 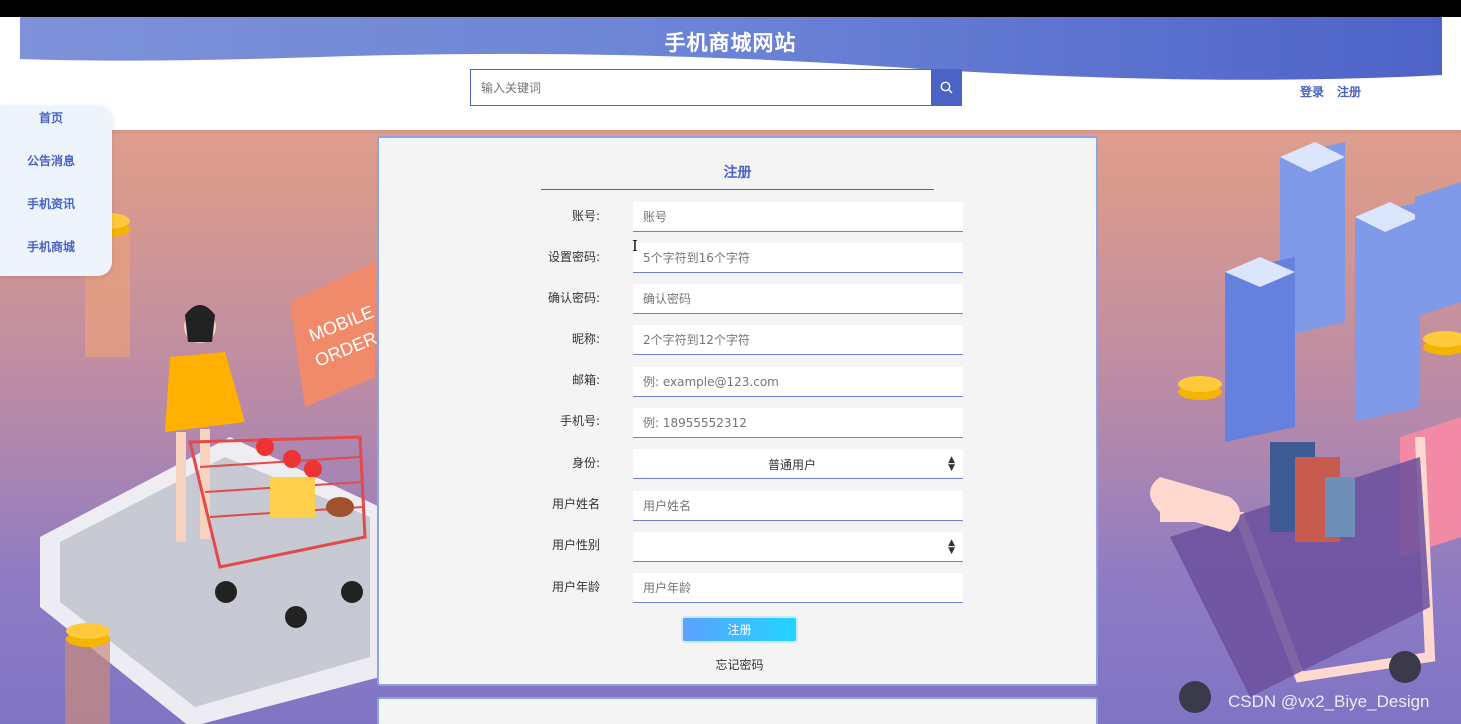 I want to click on password-input, so click(x=798, y=258).